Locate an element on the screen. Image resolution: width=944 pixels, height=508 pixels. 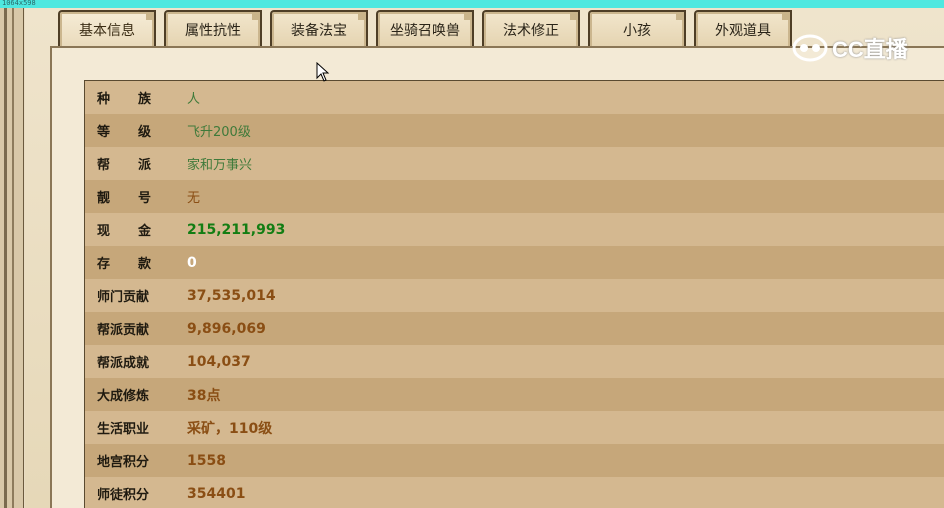
row-label: 等级 is located at coordinates (138, 132).